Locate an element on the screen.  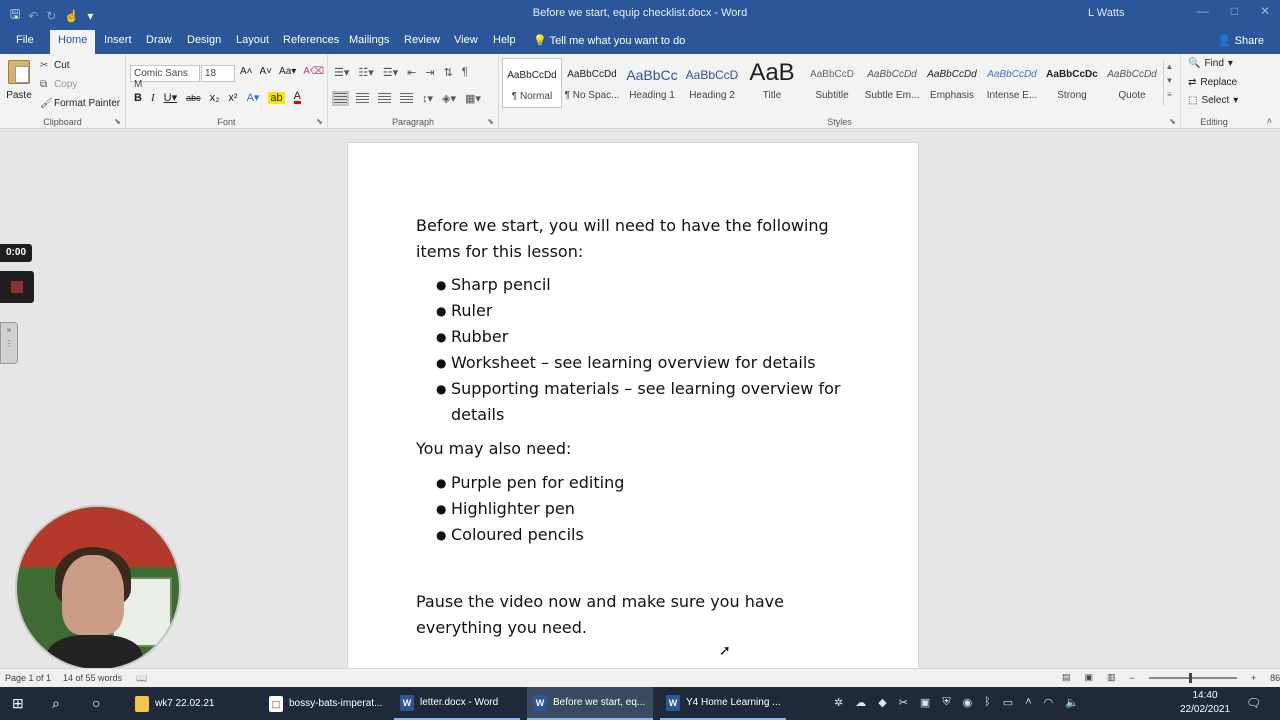
shrink-font-icon: A˅ is located at coordinates (266, 71).